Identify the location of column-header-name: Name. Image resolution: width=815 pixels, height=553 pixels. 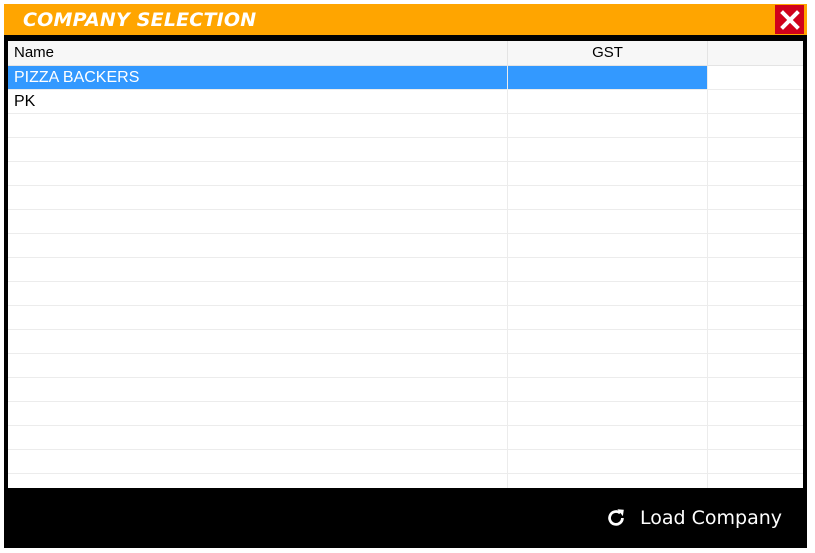
(258, 53).